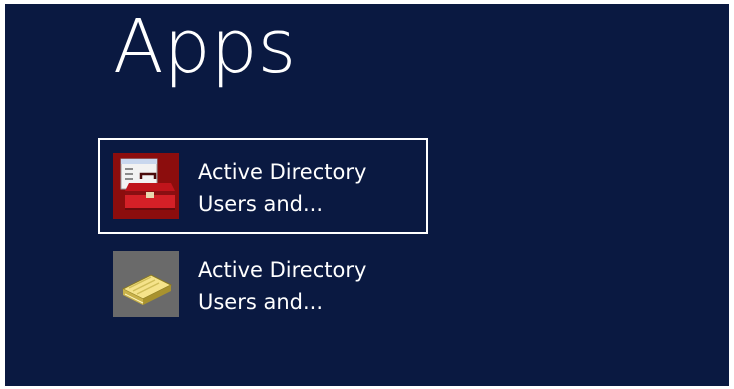 The image size is (734, 389). I want to click on toolbox-icon, so click(146, 186).